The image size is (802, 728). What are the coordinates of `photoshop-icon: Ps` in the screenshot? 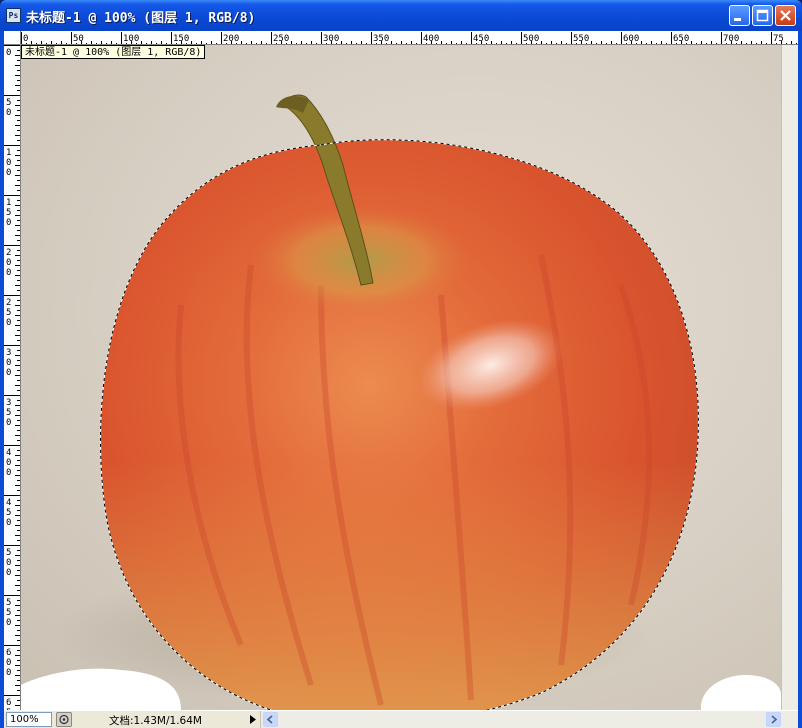 It's located at (13, 15).